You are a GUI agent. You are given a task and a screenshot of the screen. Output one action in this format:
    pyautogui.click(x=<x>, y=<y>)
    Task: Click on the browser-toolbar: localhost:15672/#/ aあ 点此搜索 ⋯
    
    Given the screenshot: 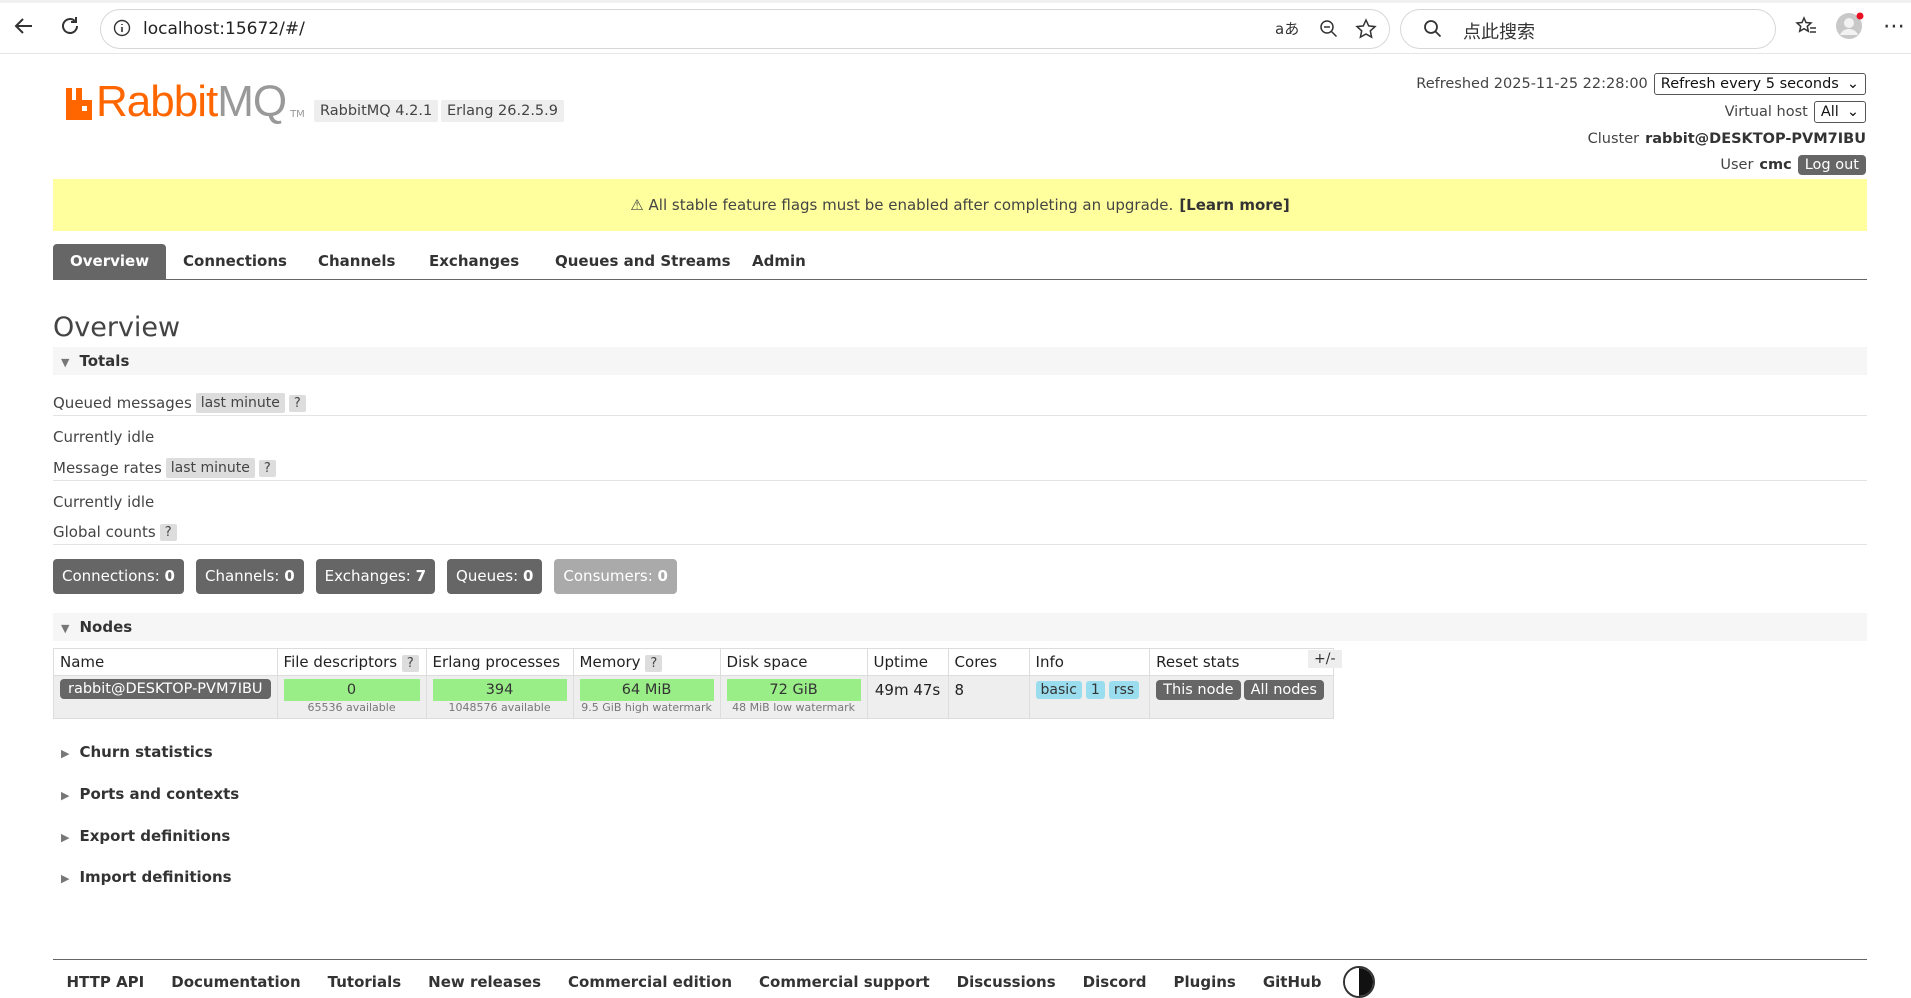 What is the action you would take?
    pyautogui.click(x=955, y=27)
    